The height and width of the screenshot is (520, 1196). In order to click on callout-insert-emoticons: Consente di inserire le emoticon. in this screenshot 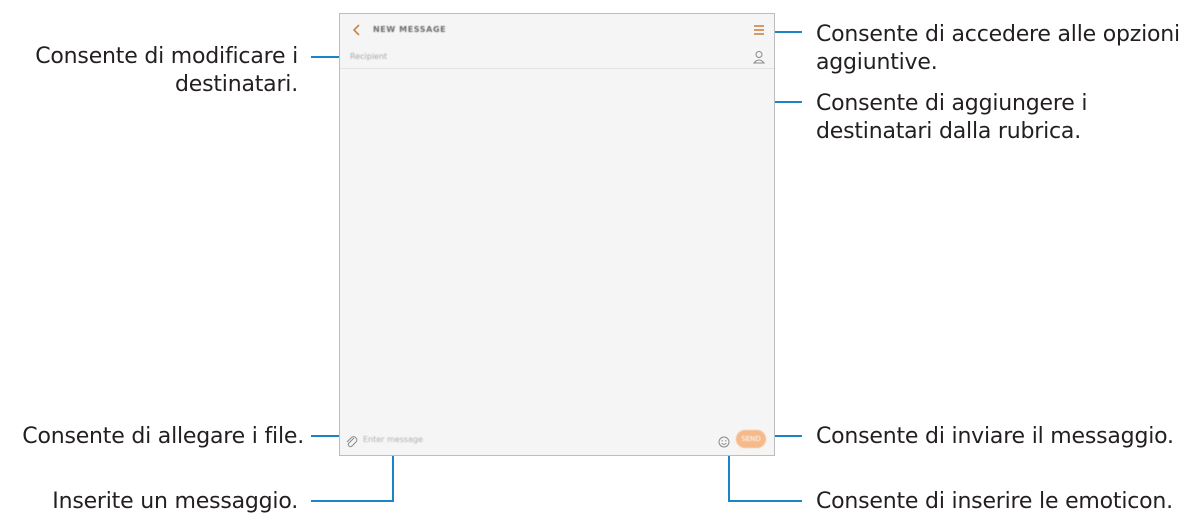, I will do `click(994, 501)`.